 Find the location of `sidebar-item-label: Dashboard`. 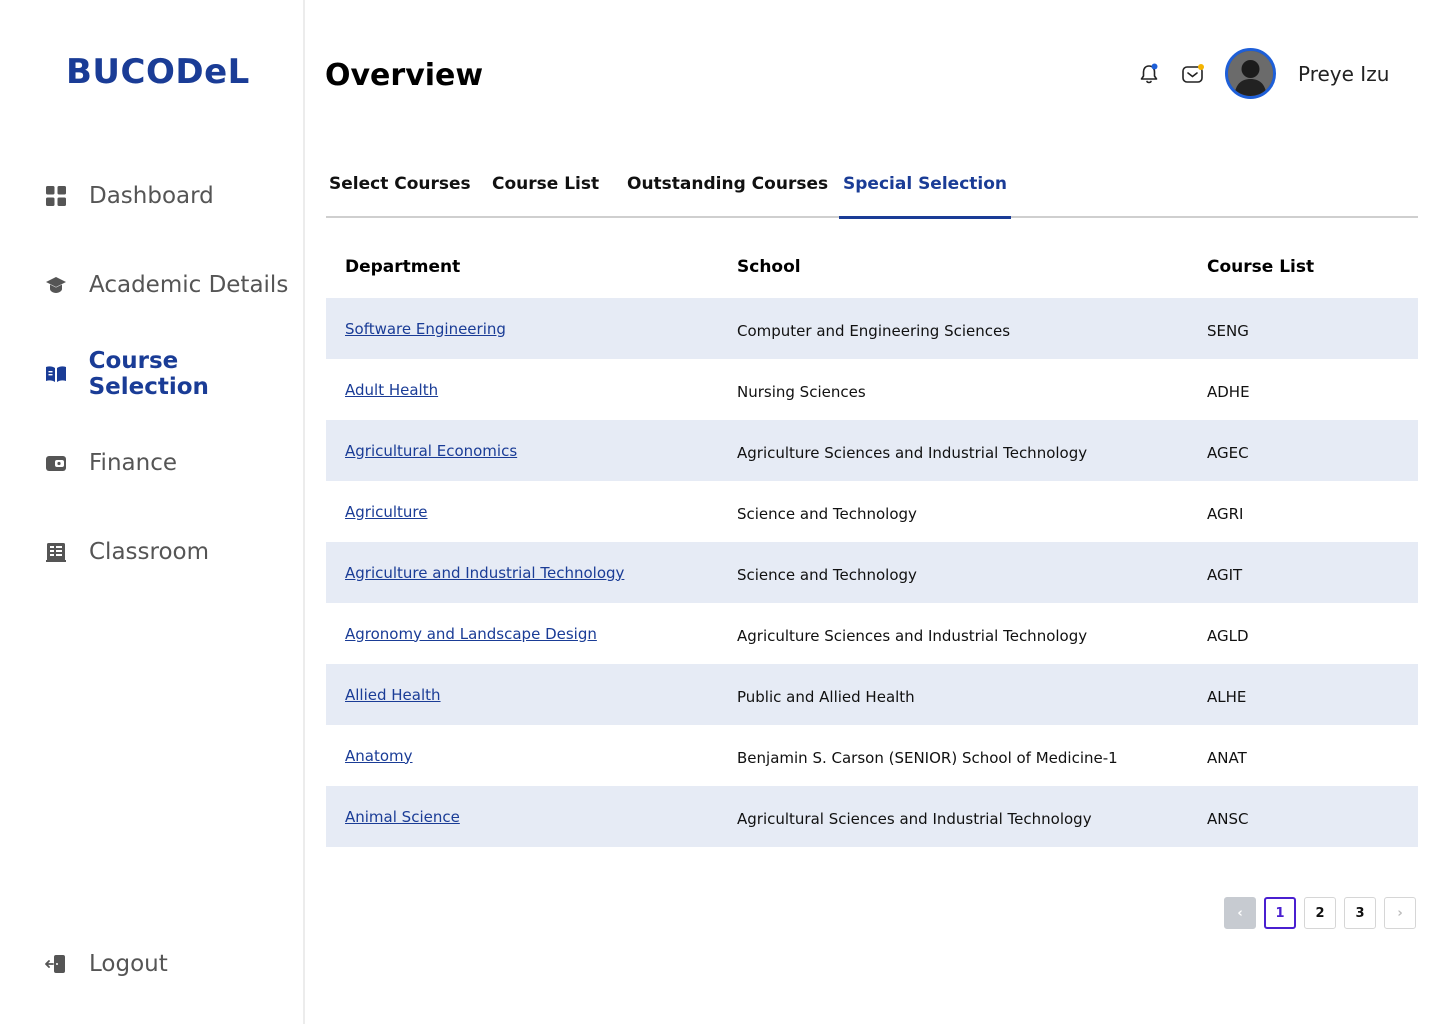

sidebar-item-label: Dashboard is located at coordinates (151, 196).